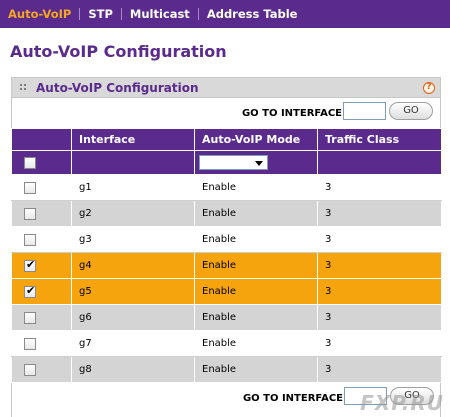  What do you see at coordinates (226, 113) in the screenshot?
I see `goto-interface-top: GO TO INTERFACE GO` at bounding box center [226, 113].